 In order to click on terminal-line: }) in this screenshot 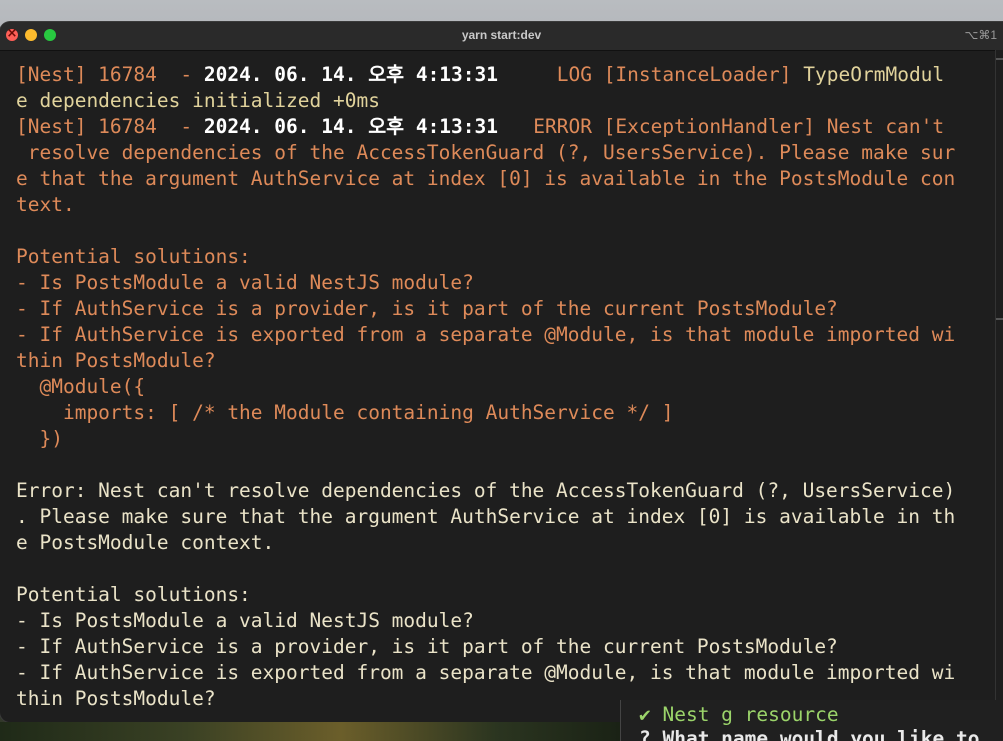, I will do `click(501, 439)`.